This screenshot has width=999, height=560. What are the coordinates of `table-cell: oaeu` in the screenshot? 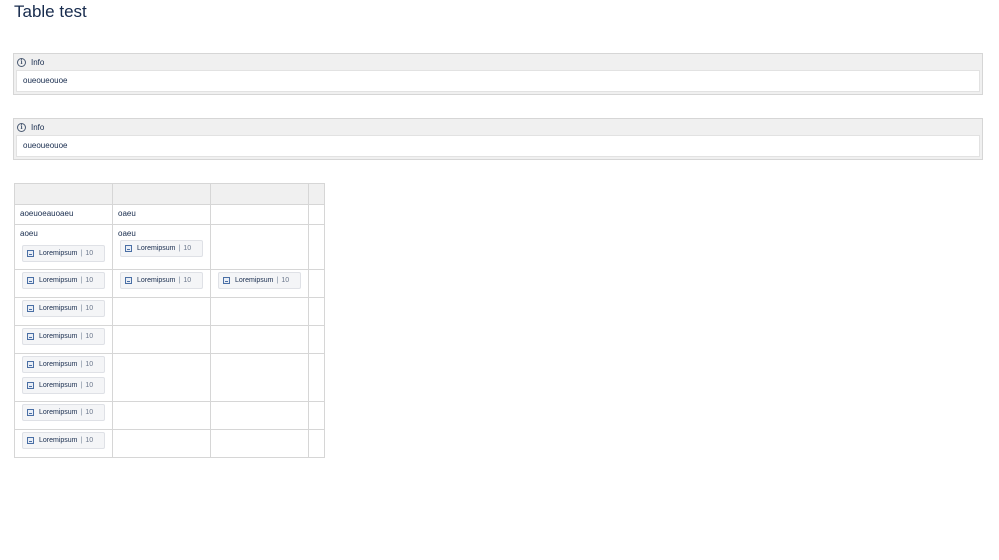 It's located at (161, 214).